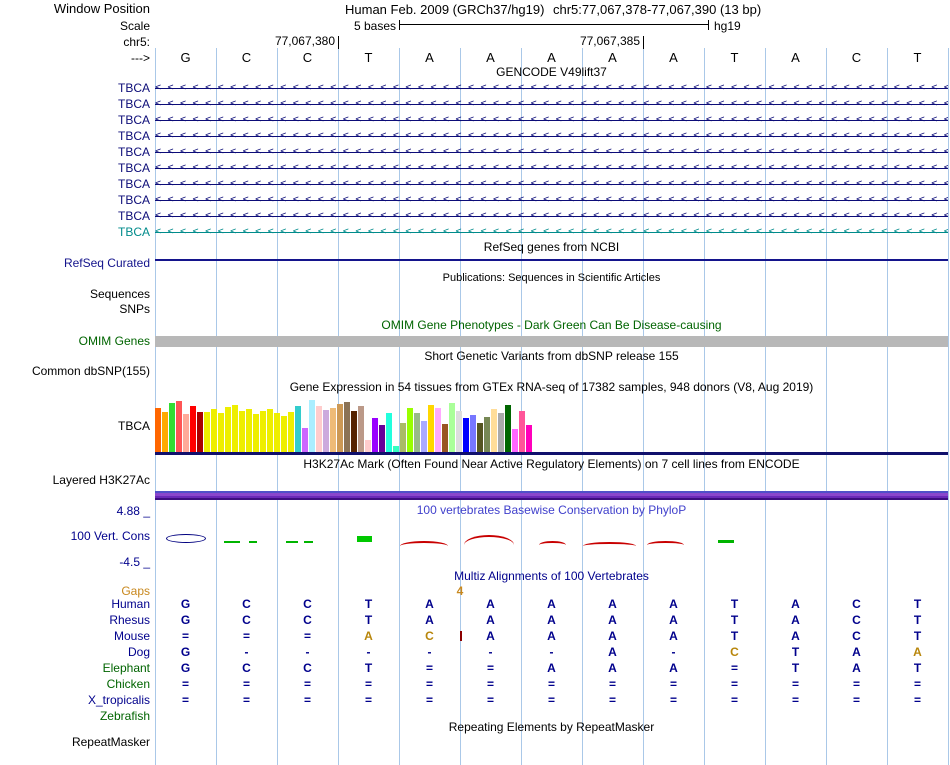 The width and height of the screenshot is (950, 765). What do you see at coordinates (551, 57) in the screenshot?
I see `sequence-row: GCCTAAAAATACT` at bounding box center [551, 57].